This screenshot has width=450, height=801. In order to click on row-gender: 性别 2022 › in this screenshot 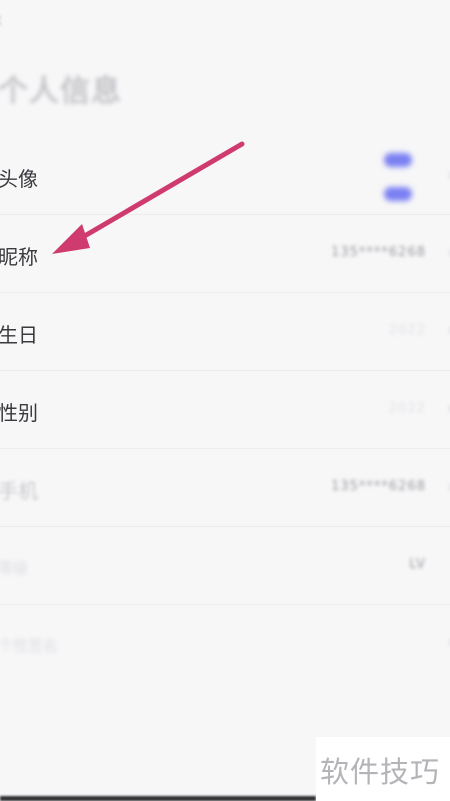, I will do `click(225, 410)`.